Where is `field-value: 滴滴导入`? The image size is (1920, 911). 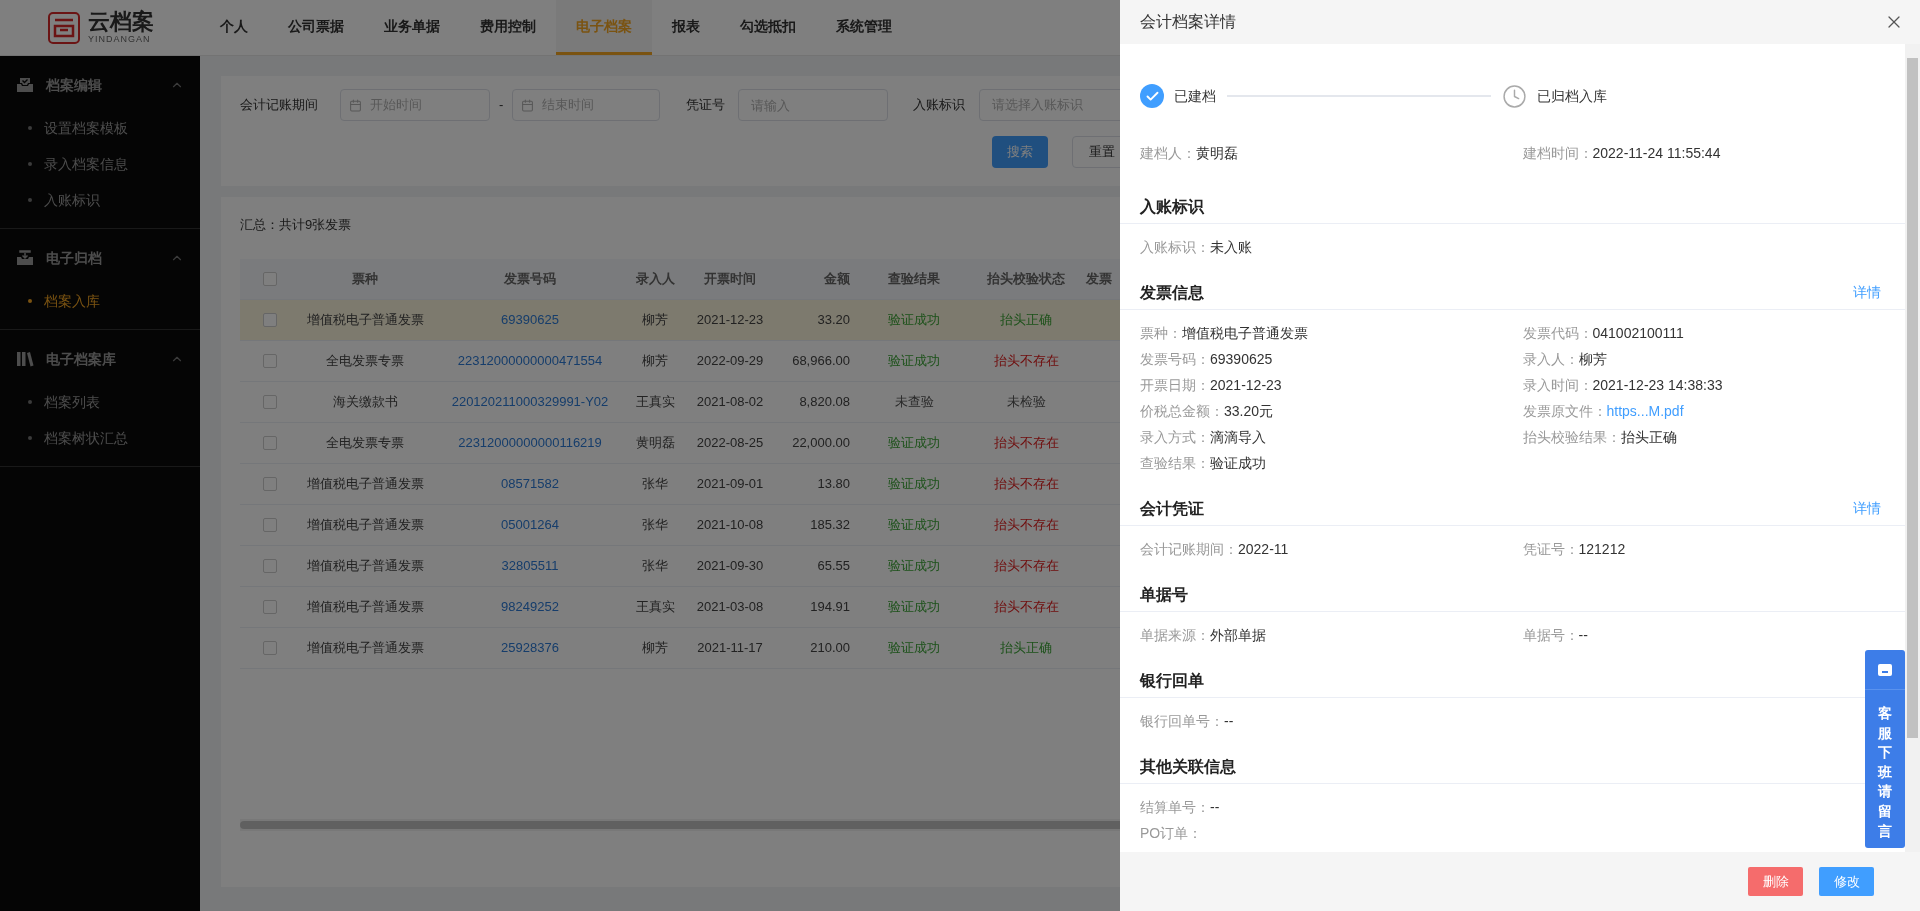 field-value: 滴滴导入 is located at coordinates (1238, 437).